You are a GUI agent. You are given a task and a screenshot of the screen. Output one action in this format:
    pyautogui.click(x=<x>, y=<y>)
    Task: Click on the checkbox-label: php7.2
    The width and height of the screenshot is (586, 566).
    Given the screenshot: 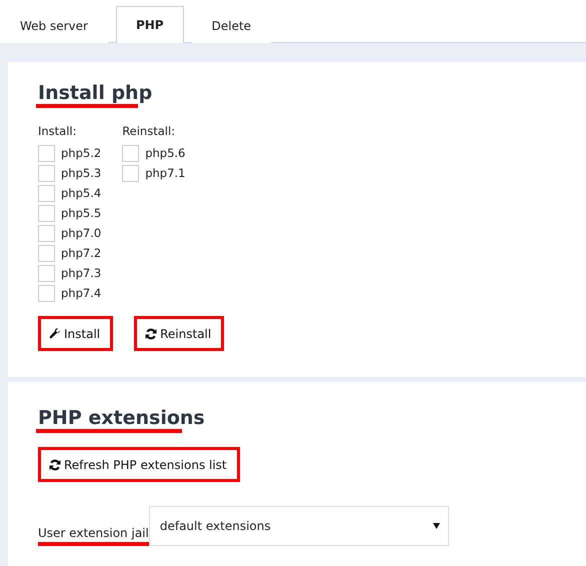 What is the action you would take?
    pyautogui.click(x=81, y=253)
    